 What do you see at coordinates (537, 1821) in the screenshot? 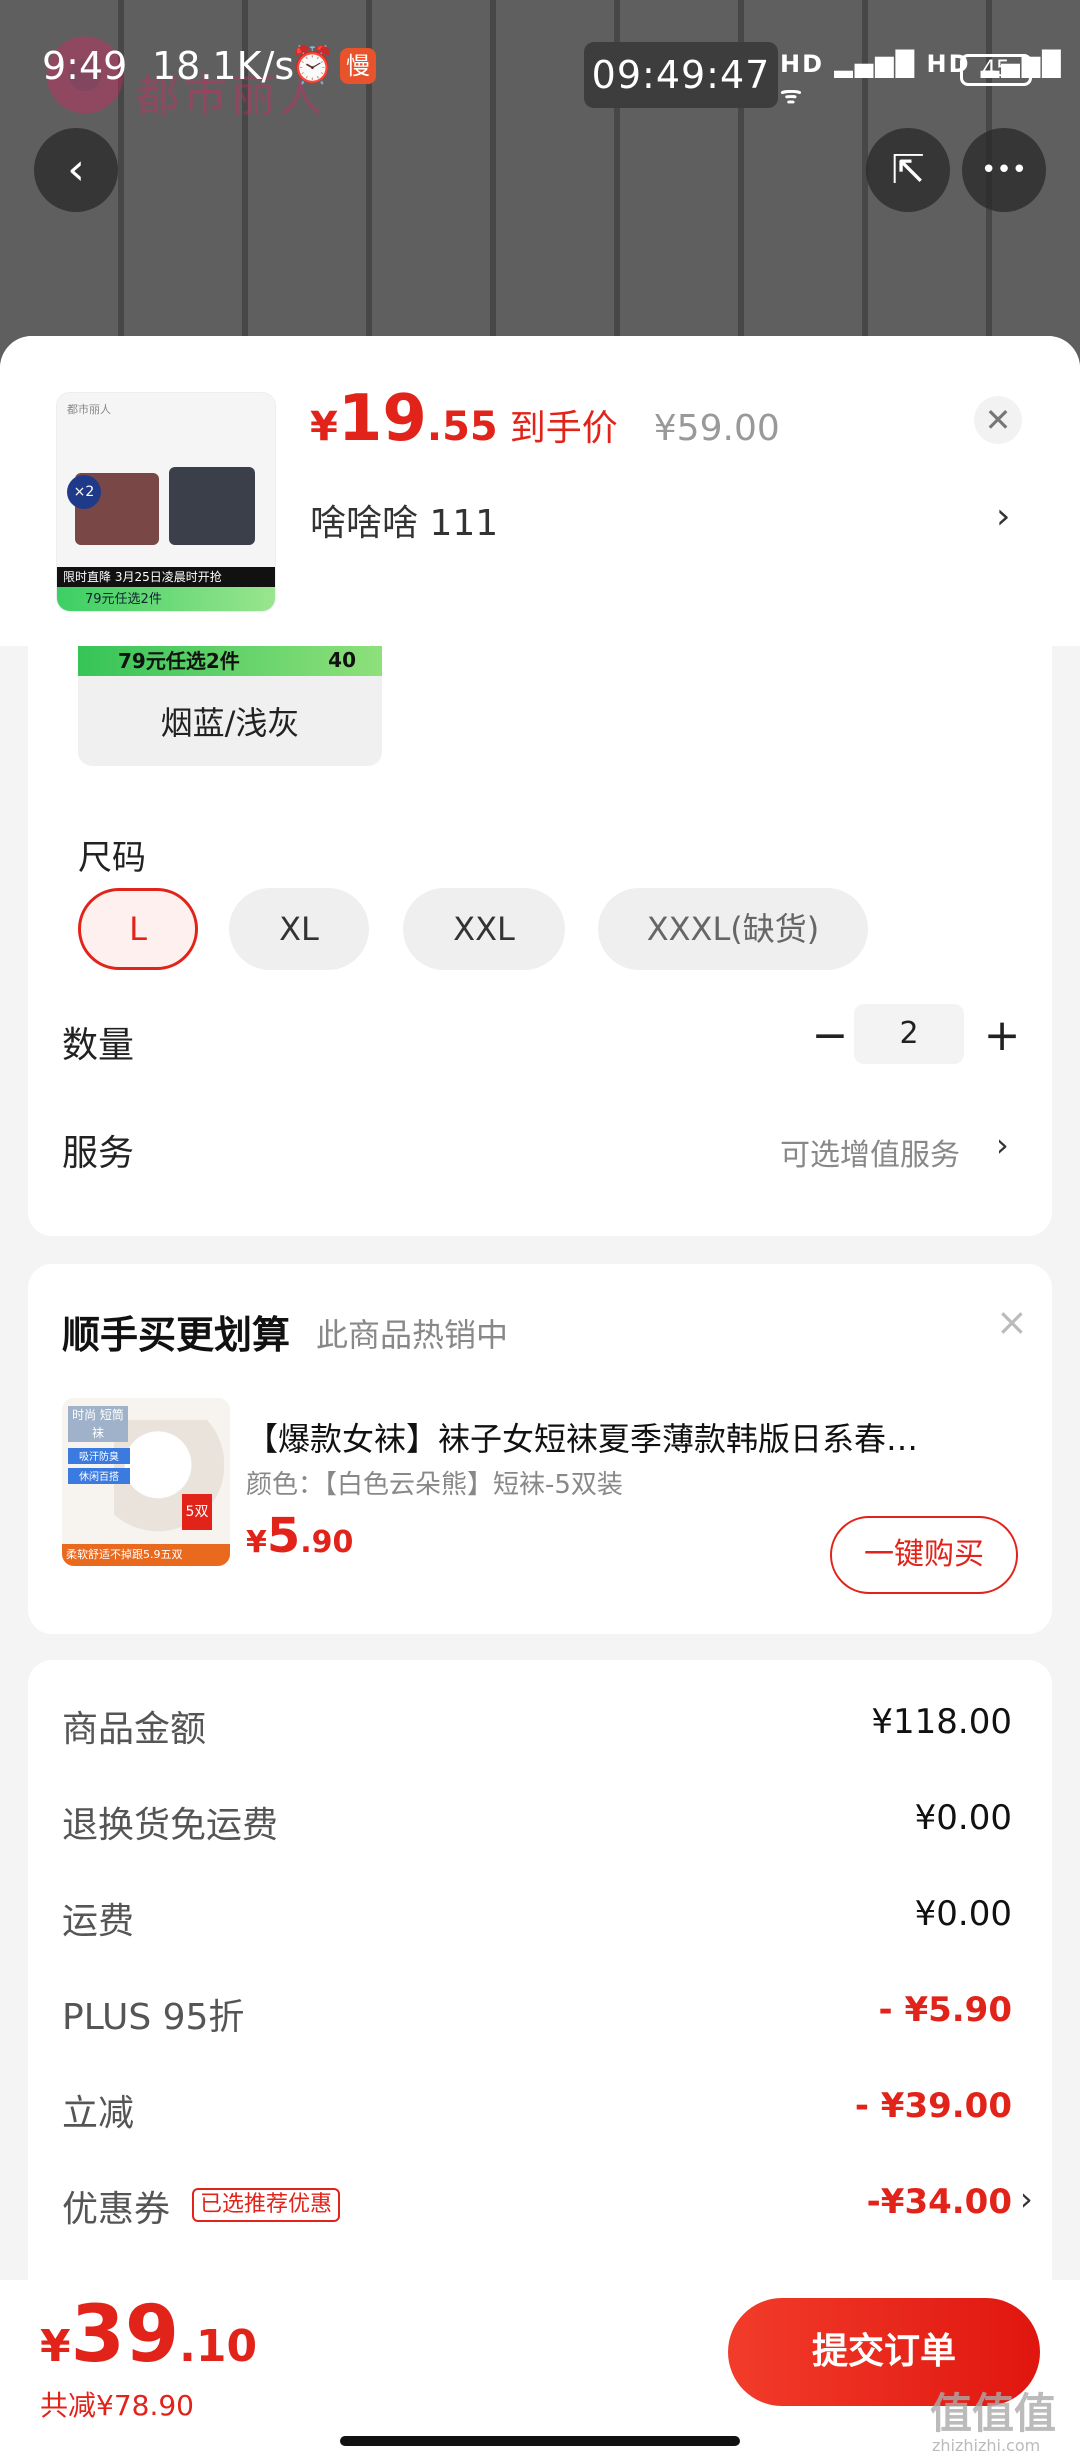
I see `summary-row: 退换货免运费 ¥0.00` at bounding box center [537, 1821].